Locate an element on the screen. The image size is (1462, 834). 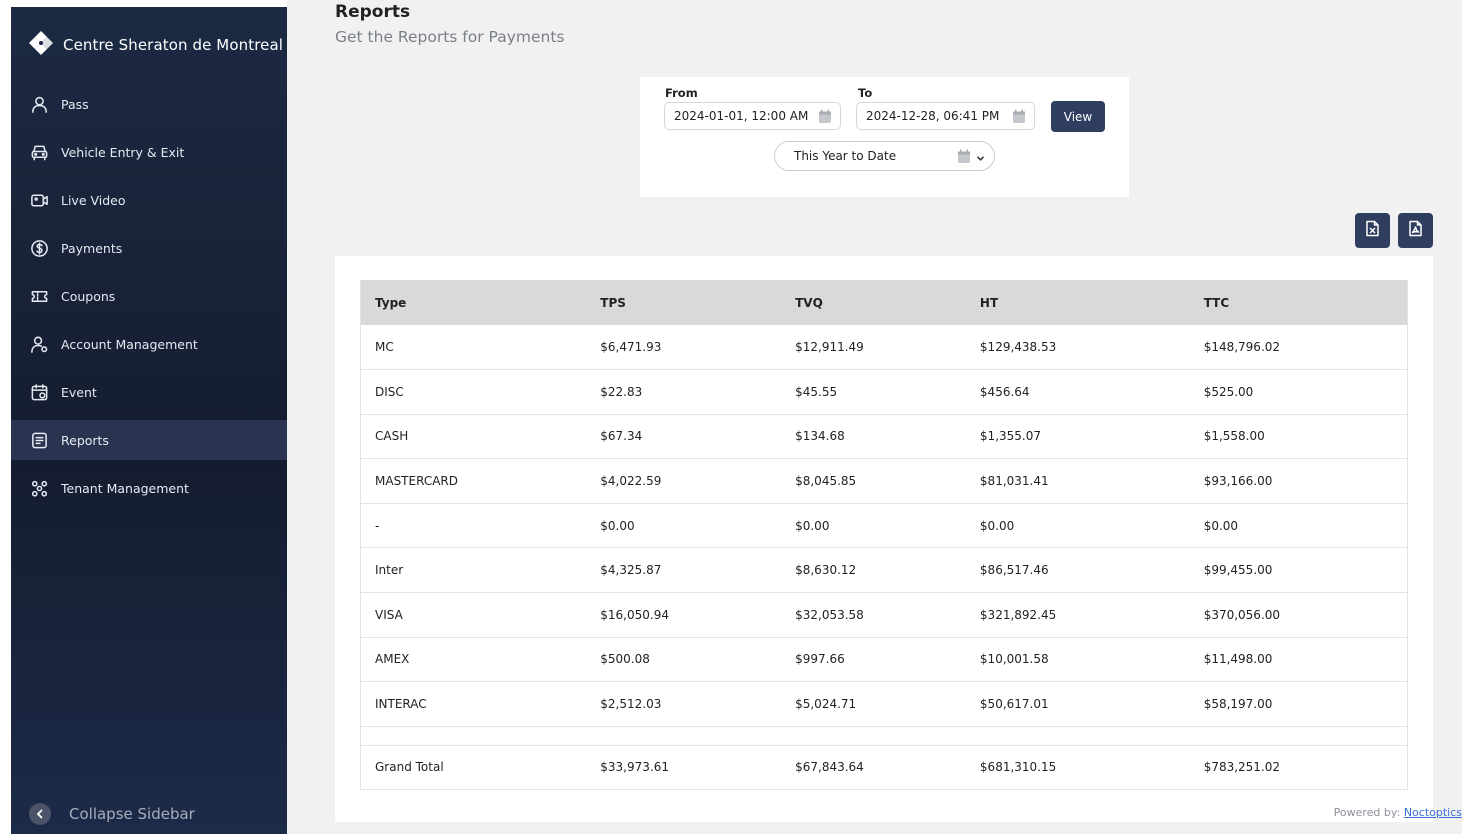
sidebar-item-payments: Payments is located at coordinates (149, 248).